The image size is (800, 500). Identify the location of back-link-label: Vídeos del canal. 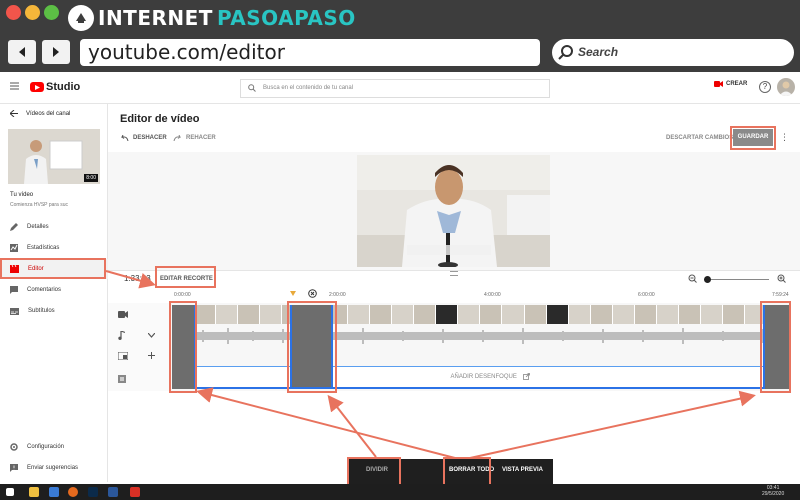
(48, 113).